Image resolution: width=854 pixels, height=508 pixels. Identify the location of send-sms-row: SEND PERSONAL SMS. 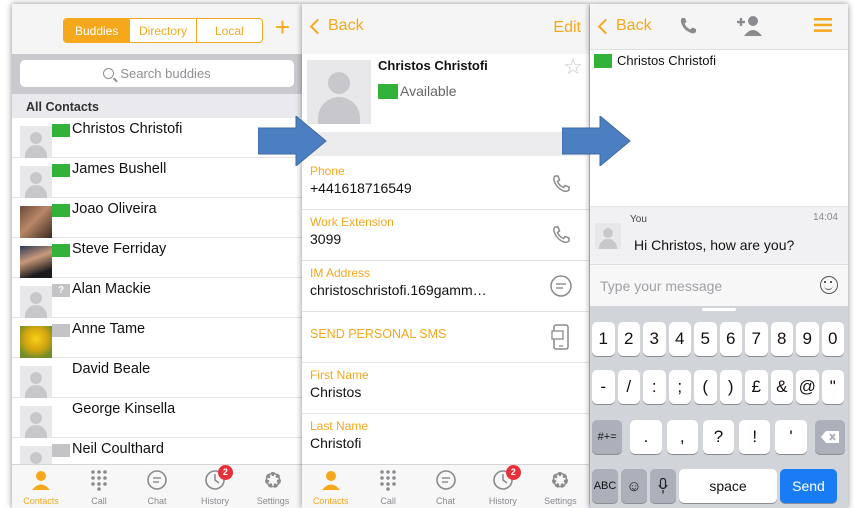
(445, 337).